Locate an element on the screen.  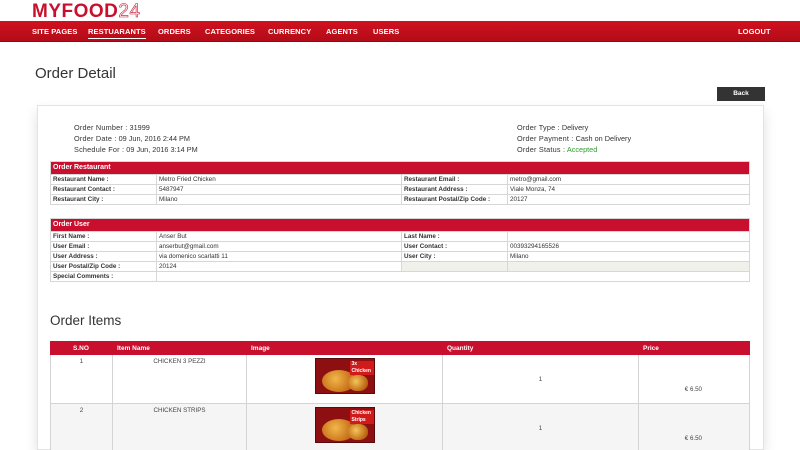
item-image: Chicken Strips is located at coordinates (344, 425).